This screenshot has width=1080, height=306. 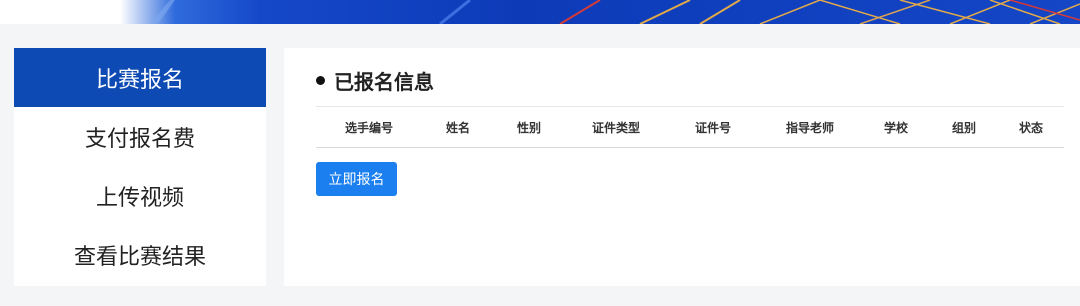 I want to click on column-header-gender: 性别, so click(x=528, y=127).